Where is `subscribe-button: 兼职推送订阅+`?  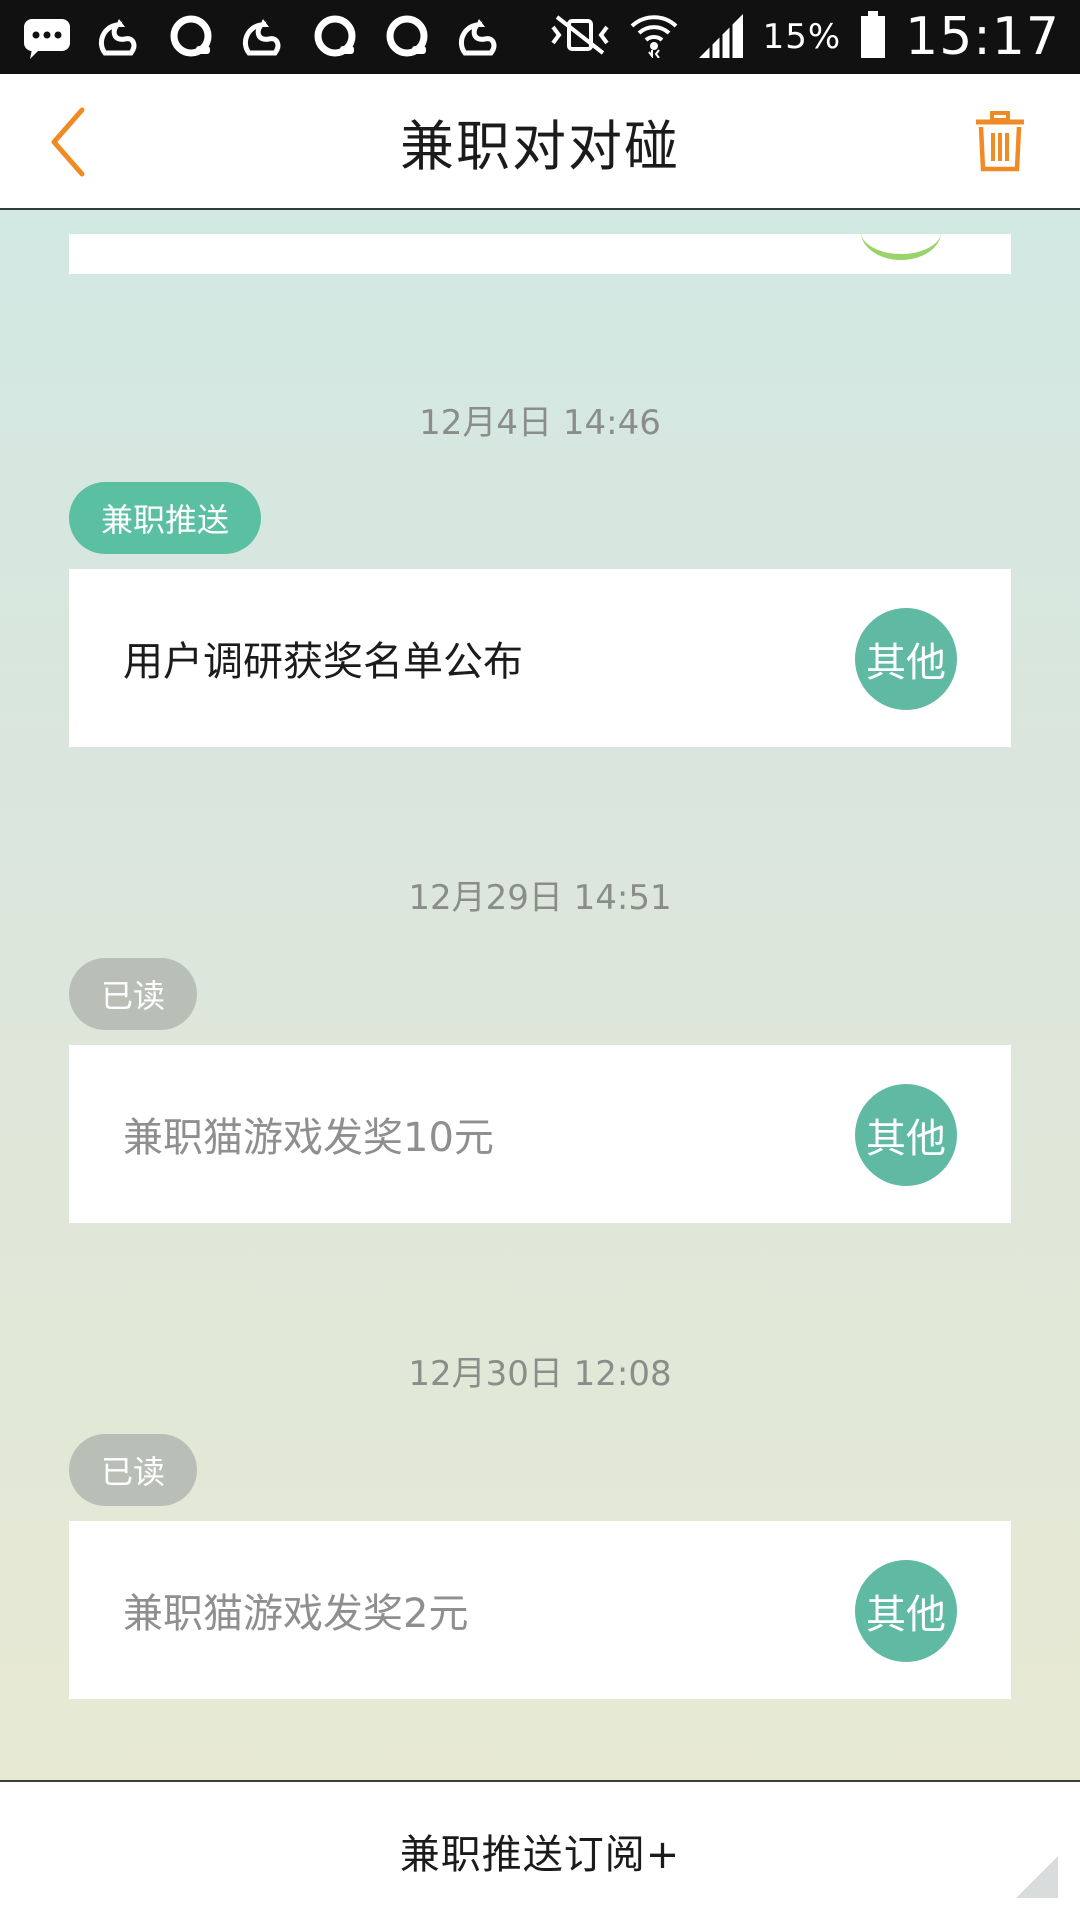
subscribe-button: 兼职推送订阅+ is located at coordinates (540, 1851).